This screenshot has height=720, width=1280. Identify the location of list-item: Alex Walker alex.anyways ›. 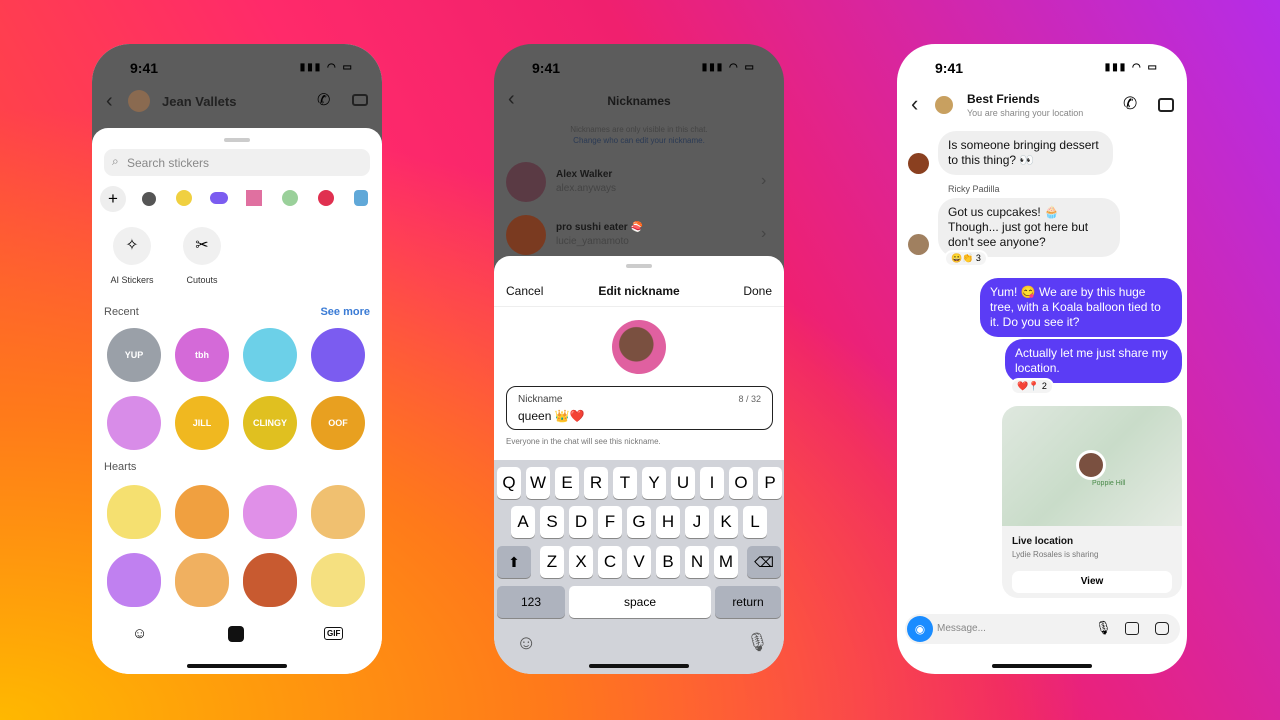
(639, 185).